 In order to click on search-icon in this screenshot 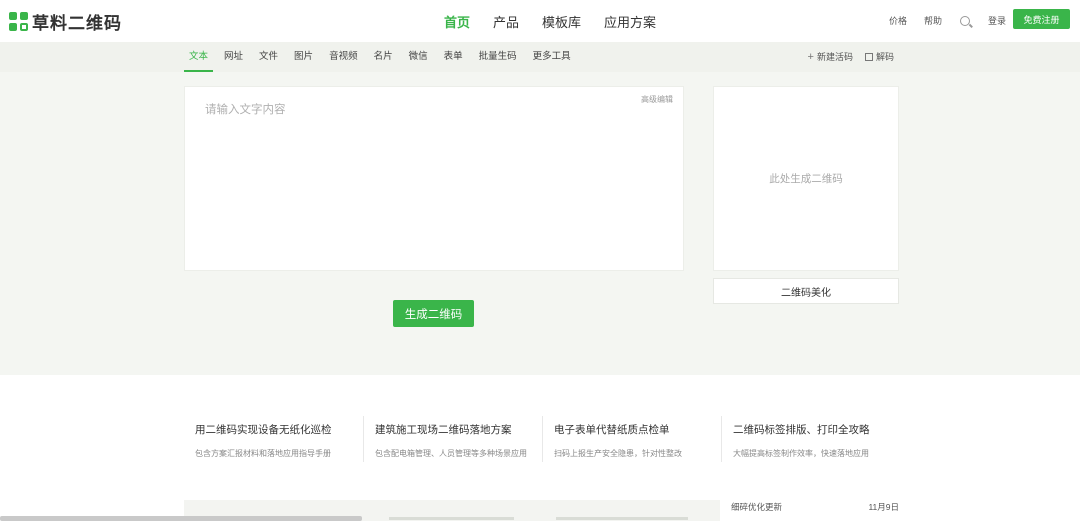, I will do `click(965, 20)`.